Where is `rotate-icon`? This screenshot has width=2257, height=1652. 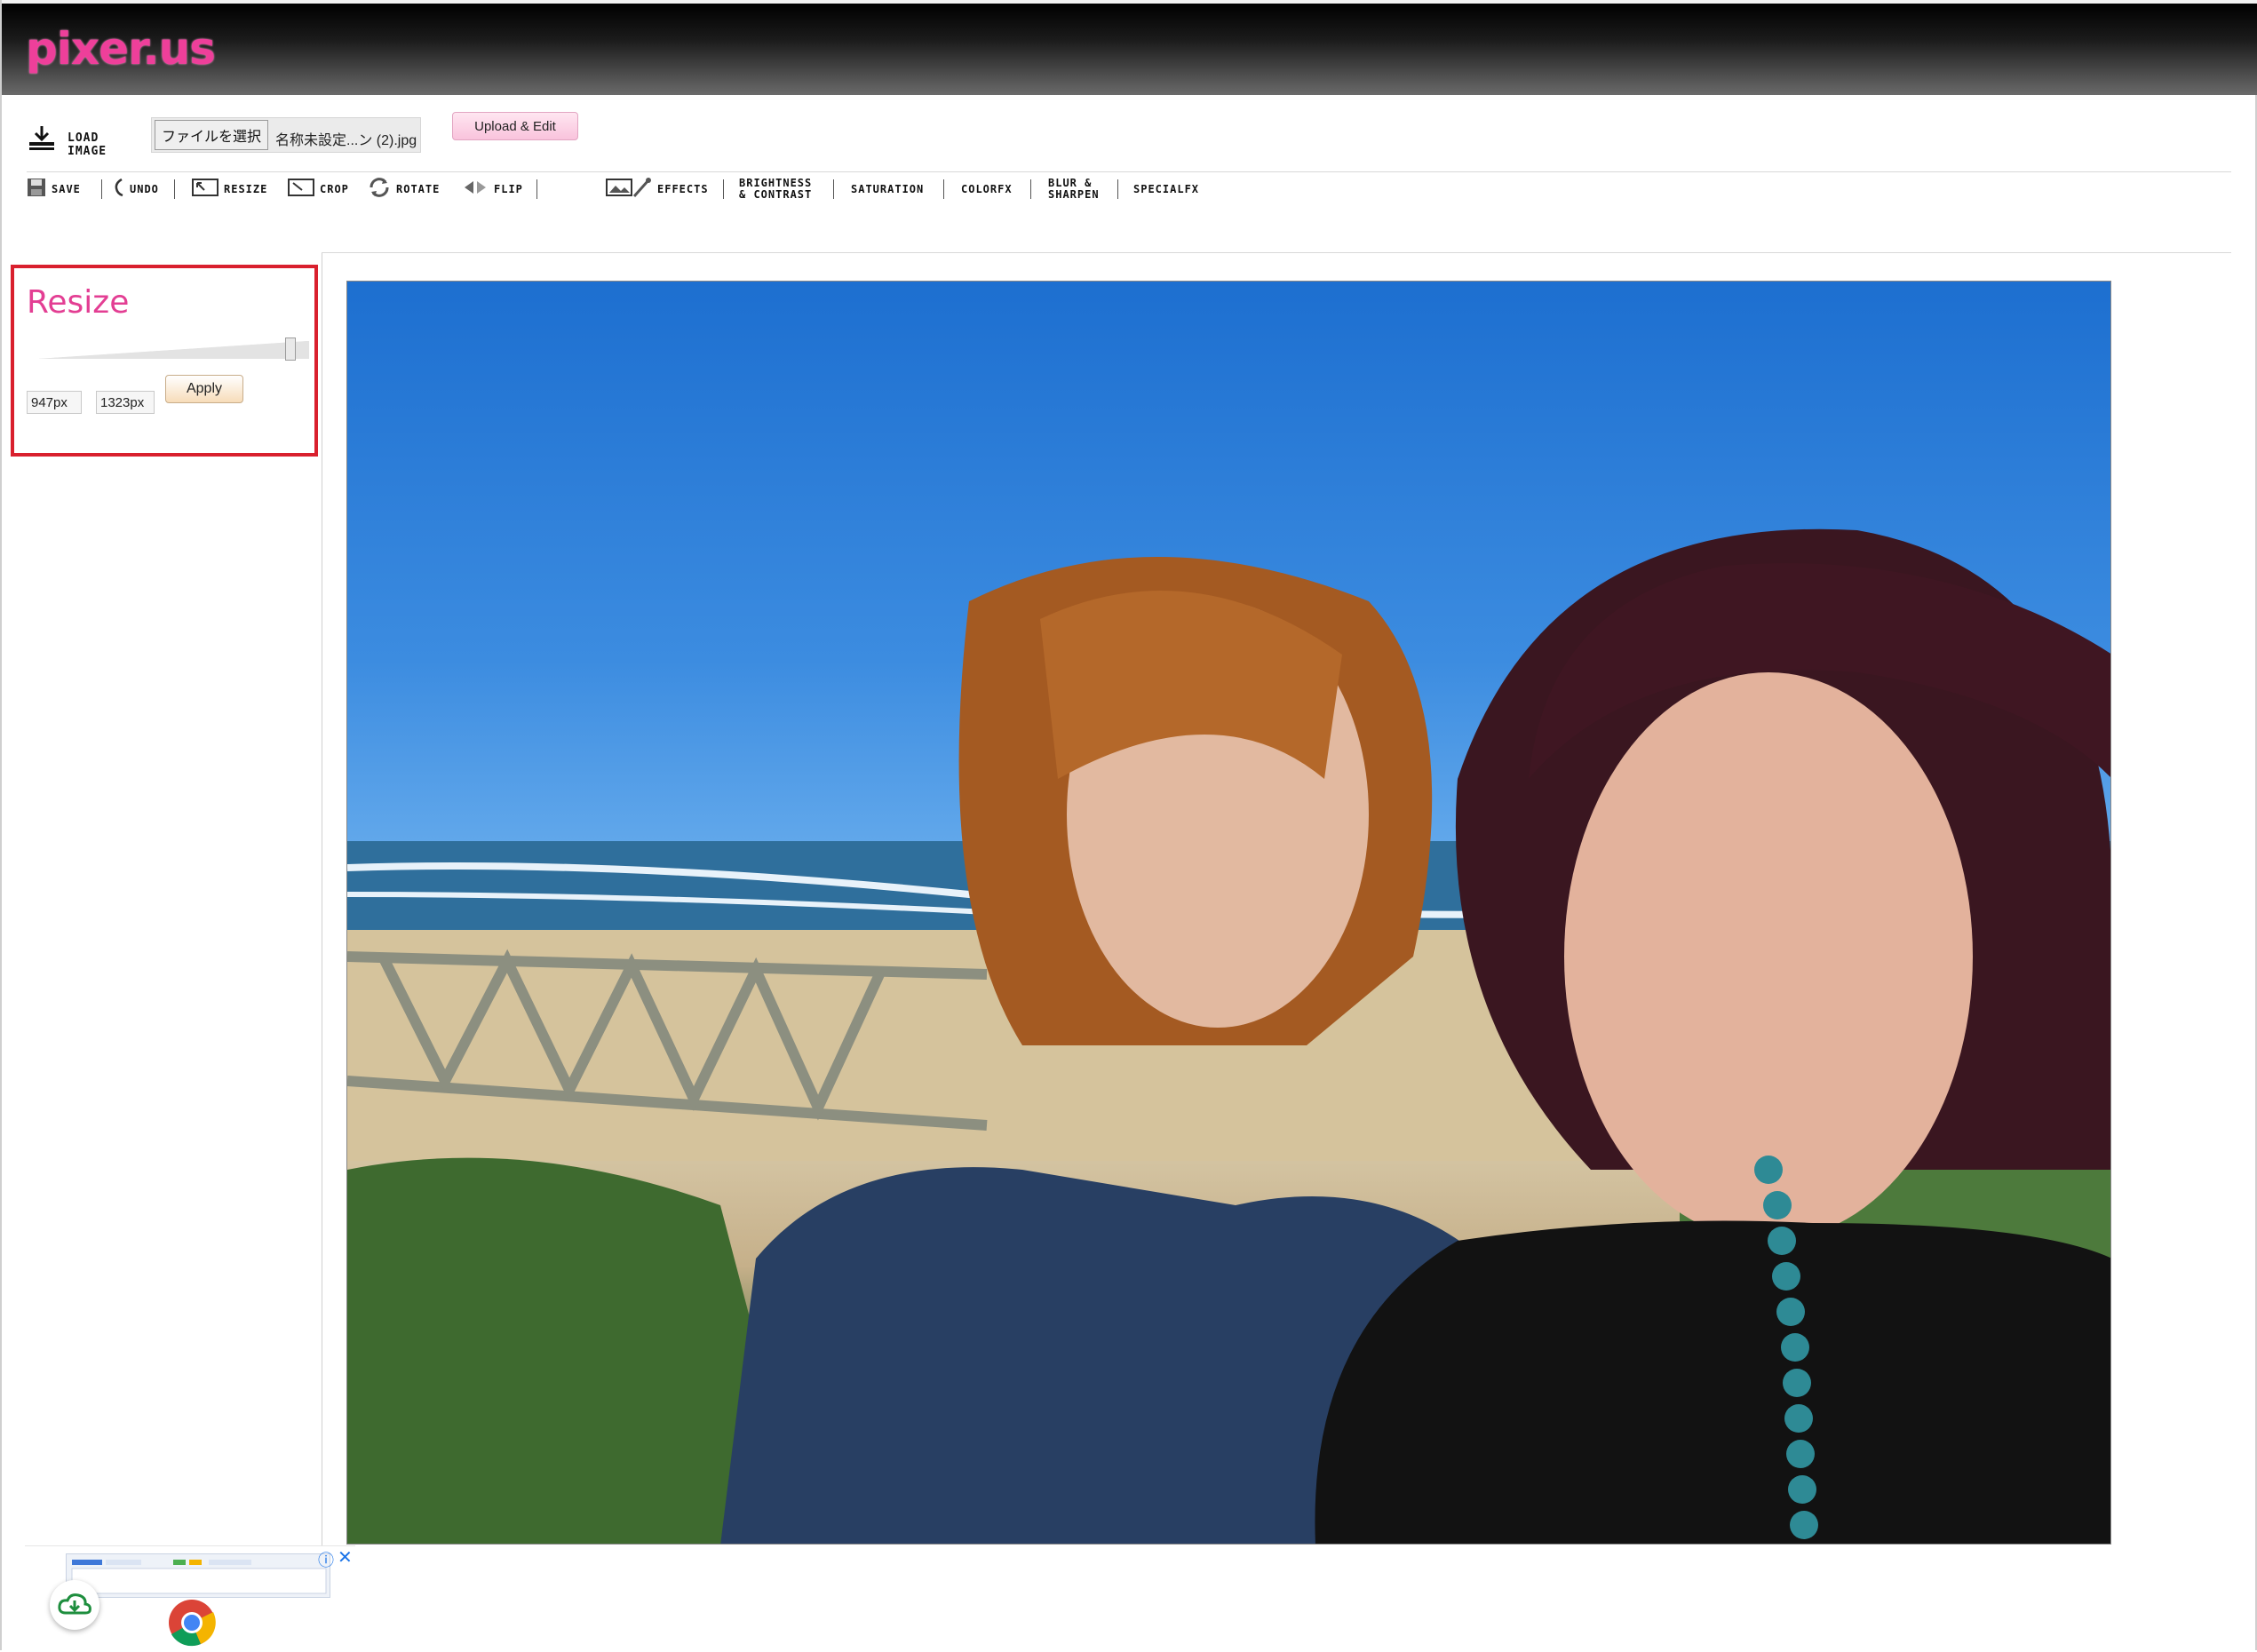
rotate-icon is located at coordinates (379, 190).